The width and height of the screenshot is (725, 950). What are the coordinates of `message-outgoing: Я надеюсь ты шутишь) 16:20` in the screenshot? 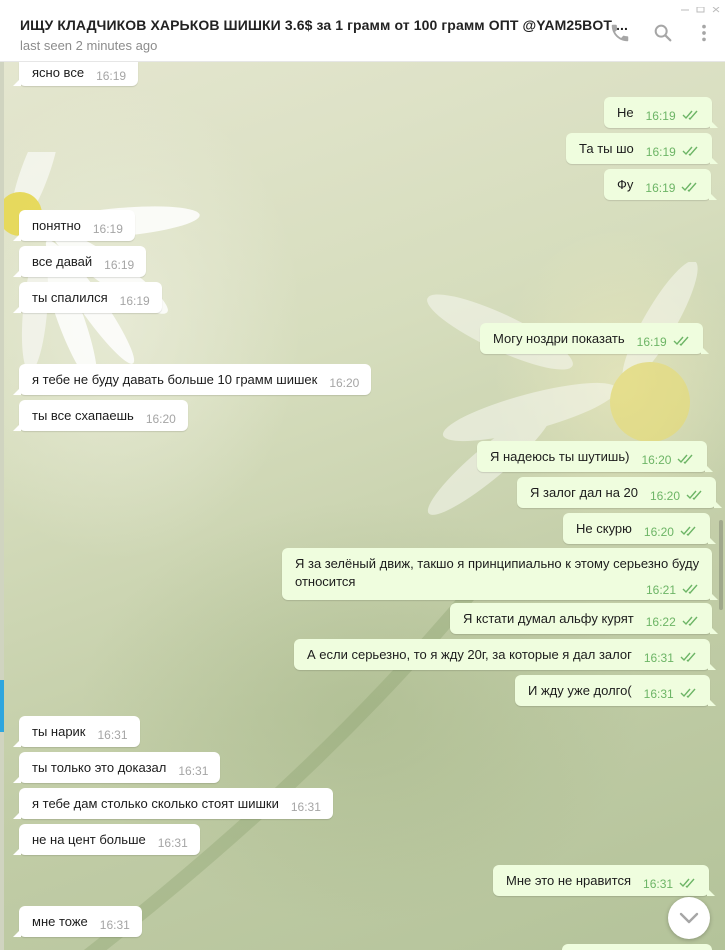 It's located at (595, 456).